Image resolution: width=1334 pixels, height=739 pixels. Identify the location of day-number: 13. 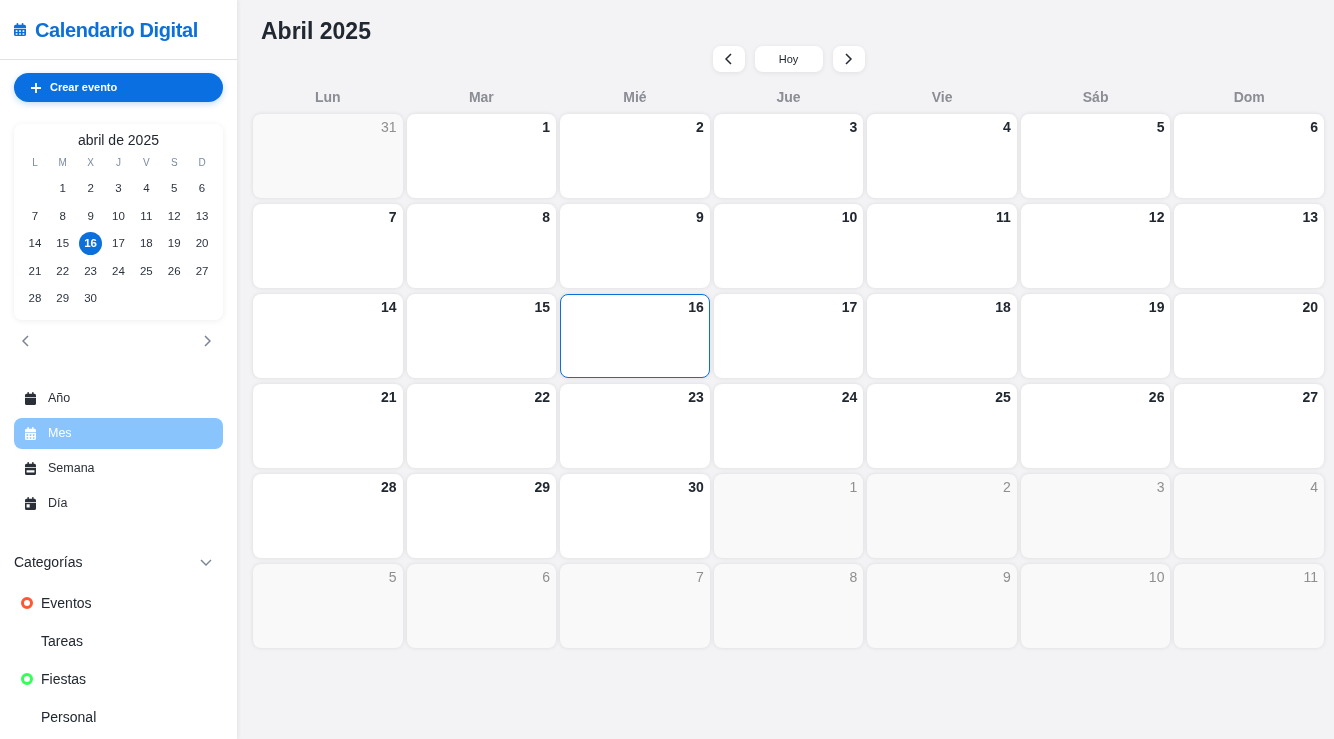
(1310, 217).